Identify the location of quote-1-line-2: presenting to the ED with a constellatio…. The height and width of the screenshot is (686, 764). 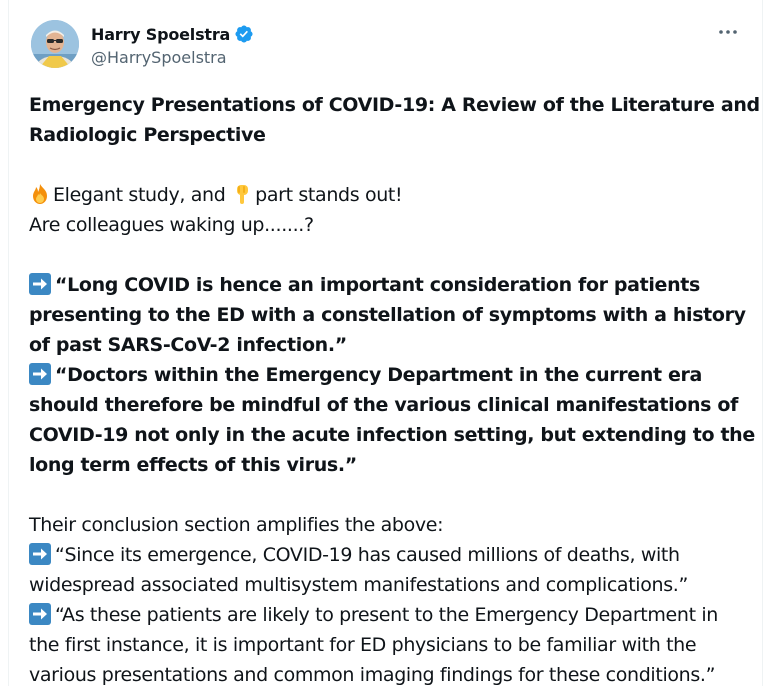
(387, 315).